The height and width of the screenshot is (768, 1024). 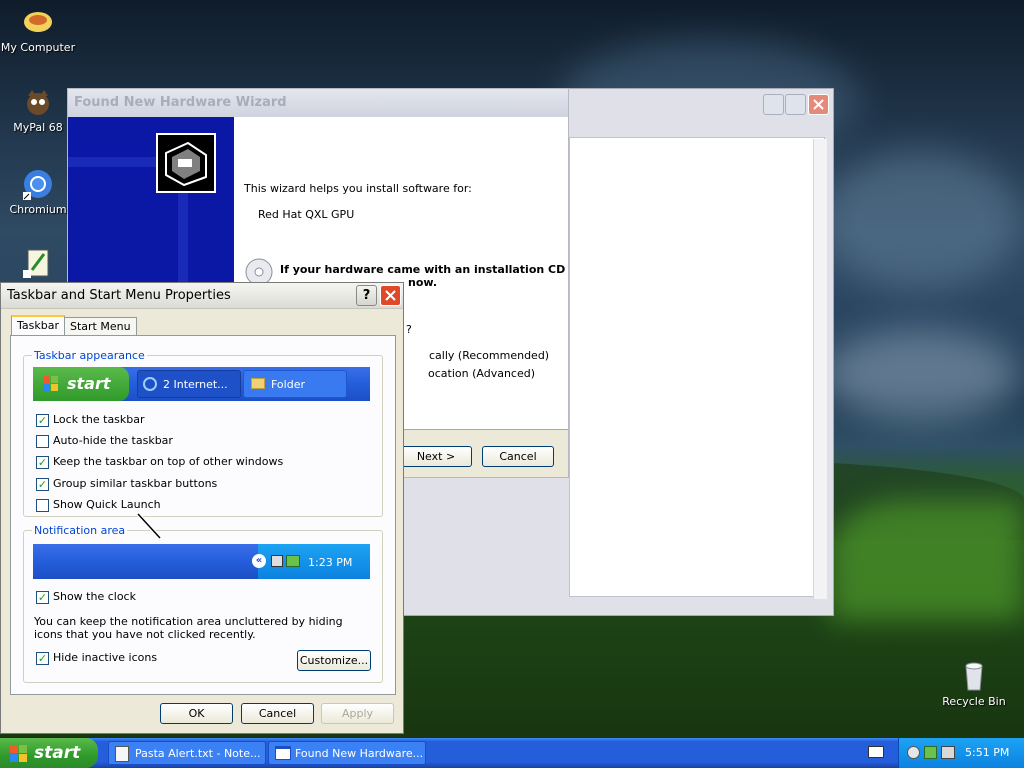 What do you see at coordinates (99, 419) in the screenshot?
I see `option-label: Lock the taskbar` at bounding box center [99, 419].